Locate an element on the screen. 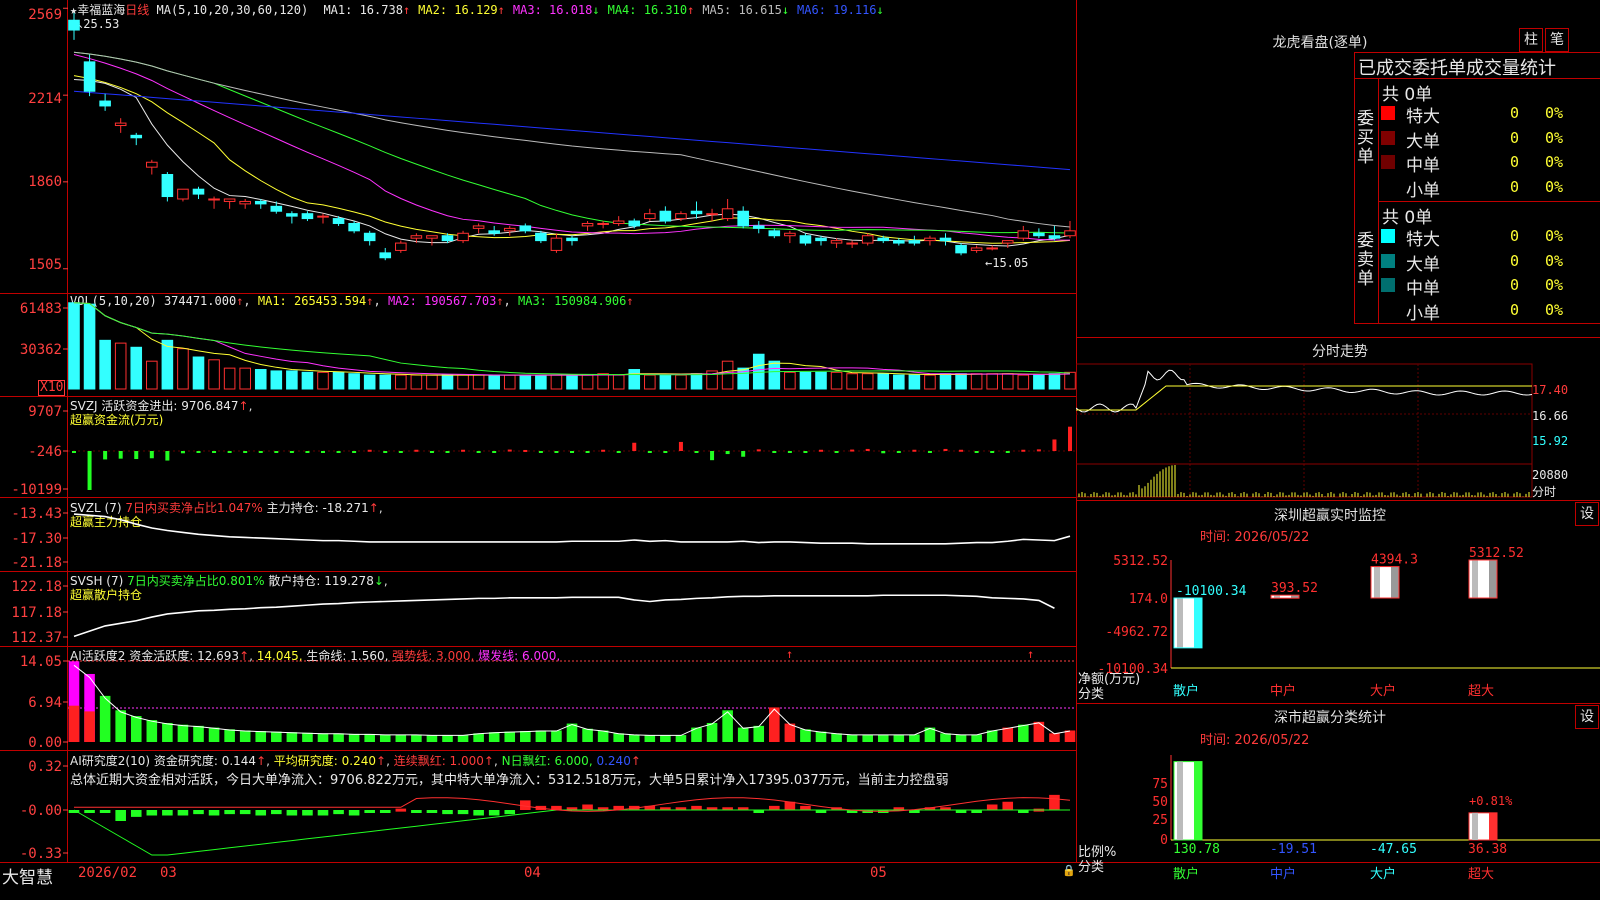 This screenshot has height=900, width=1600. fenshi-unit: 分时 is located at coordinates (1544, 492).